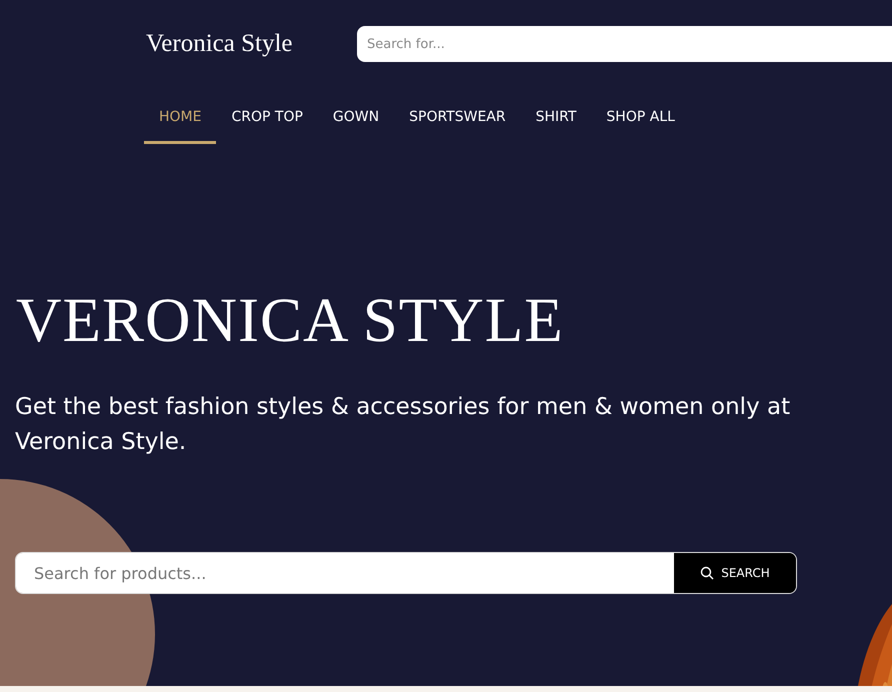  Describe the element at coordinates (356, 121) in the screenshot. I see `nav-tab: GOWN` at that location.